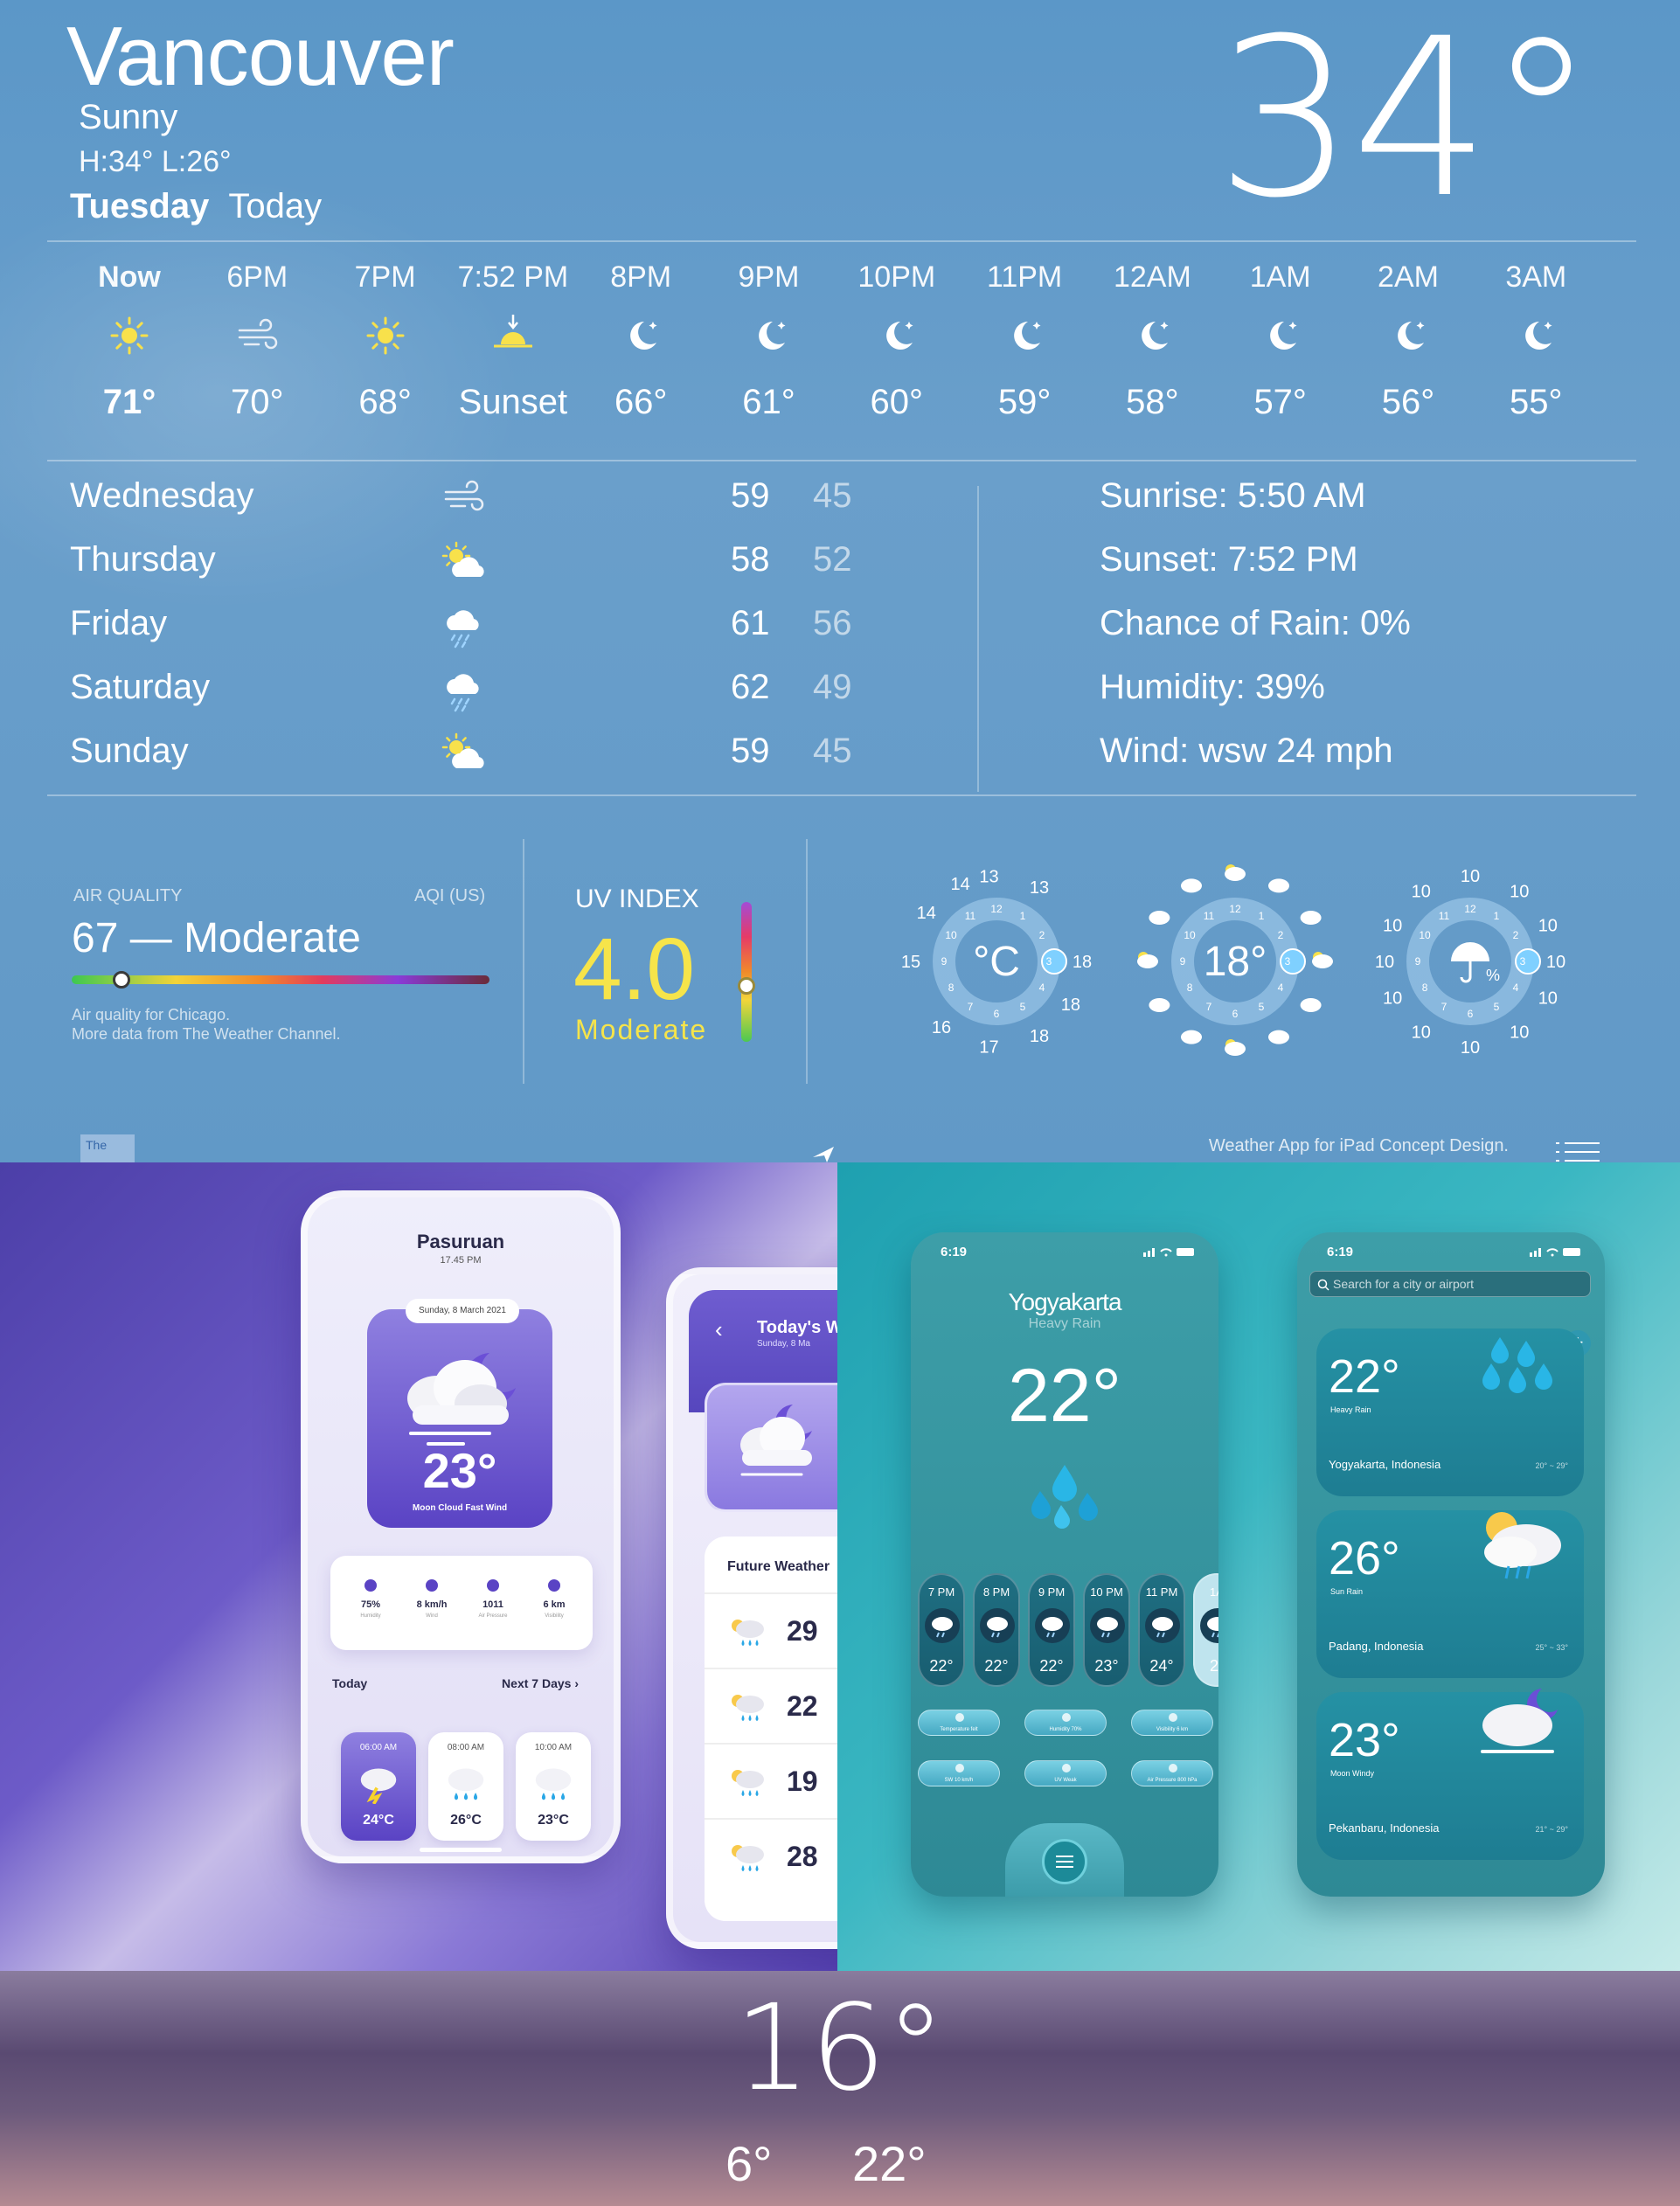 The width and height of the screenshot is (1680, 2206). I want to click on hour-temperature: Sunset, so click(513, 402).